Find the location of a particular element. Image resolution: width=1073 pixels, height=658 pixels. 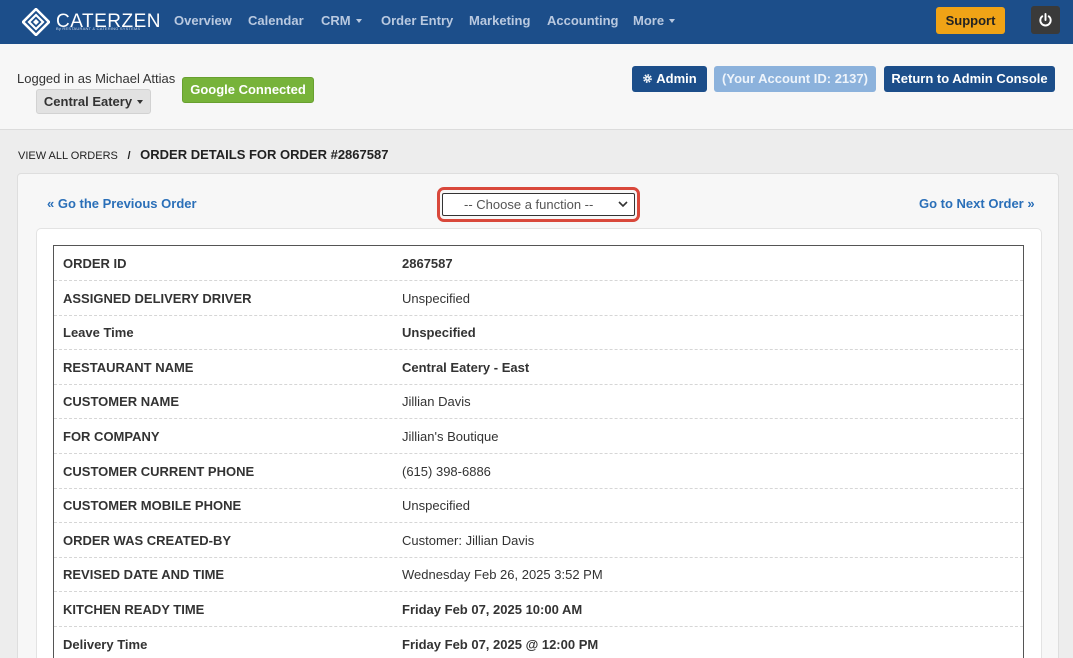

caterzen-logo: CATERZEN is located at coordinates (91, 22).